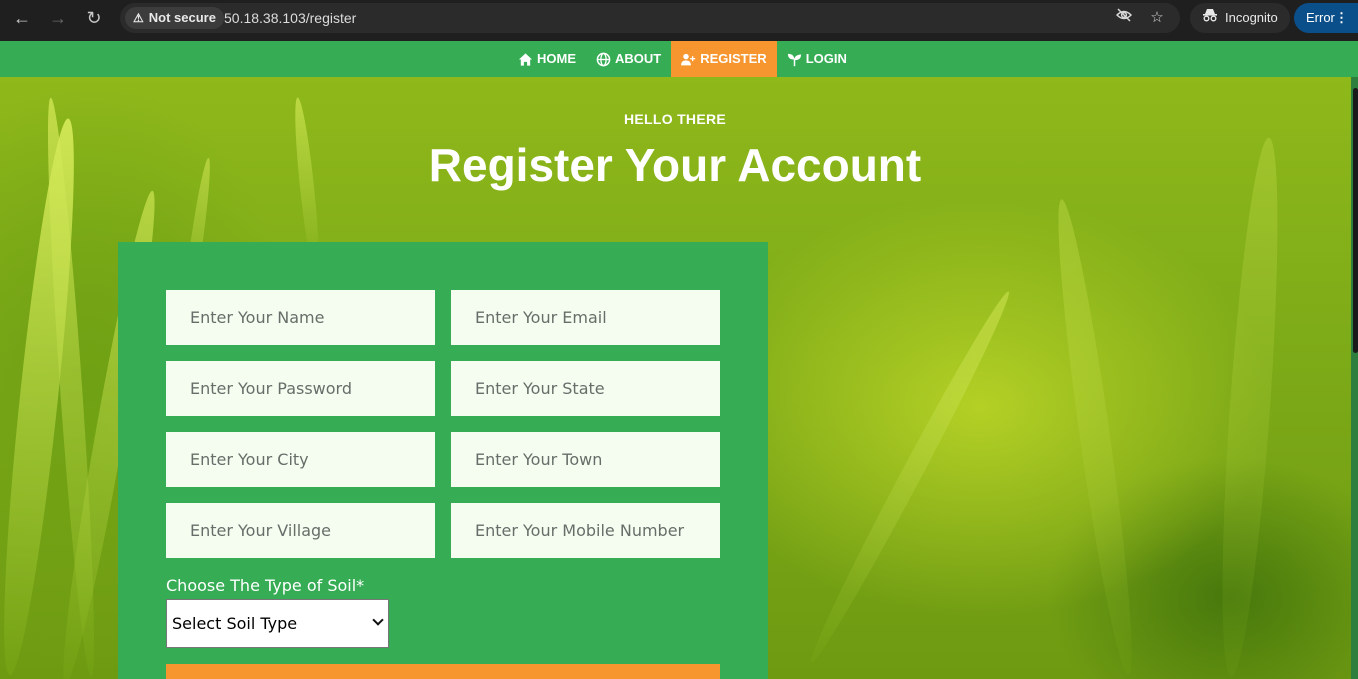  Describe the element at coordinates (675, 165) in the screenshot. I see `page-title: Register Your Account` at that location.